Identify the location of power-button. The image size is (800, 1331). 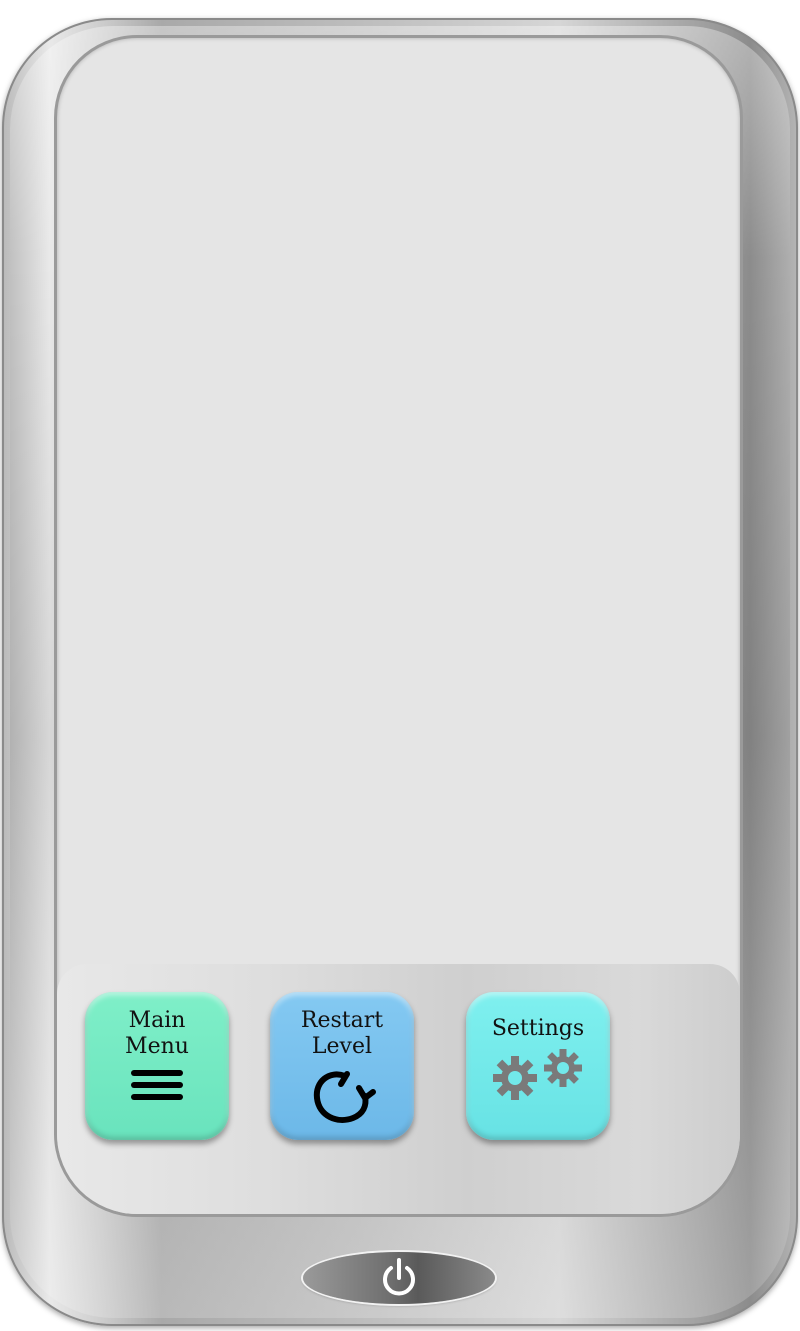
(399, 1278).